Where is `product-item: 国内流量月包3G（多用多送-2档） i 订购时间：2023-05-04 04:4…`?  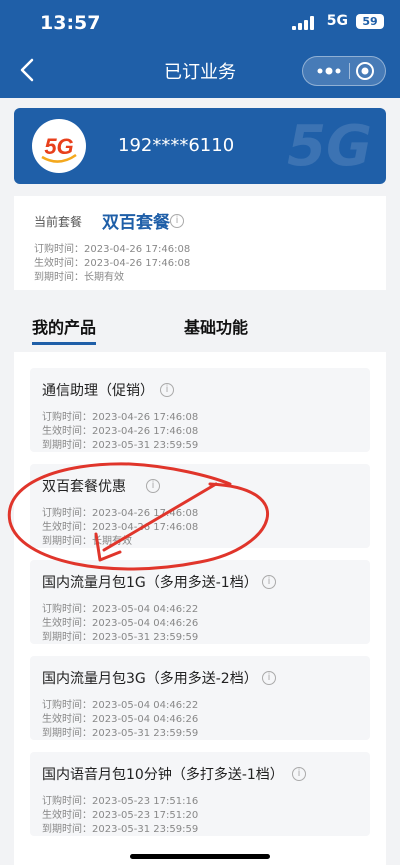 product-item: 国内流量月包3G（多用多送-2档） i 订购时间：2023-05-04 04:4… is located at coordinates (200, 698).